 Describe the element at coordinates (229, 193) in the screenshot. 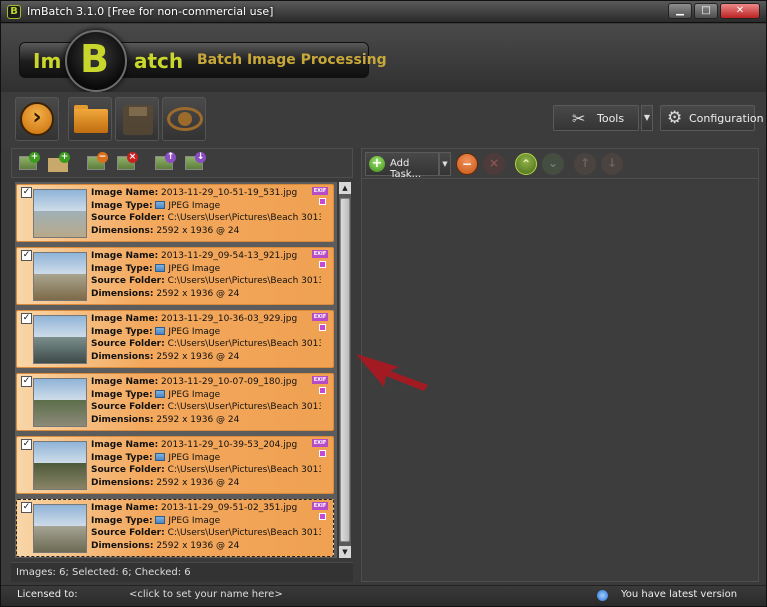

I see `image-name-value: 2013-11-29_10-51-19_531.jpg` at that location.